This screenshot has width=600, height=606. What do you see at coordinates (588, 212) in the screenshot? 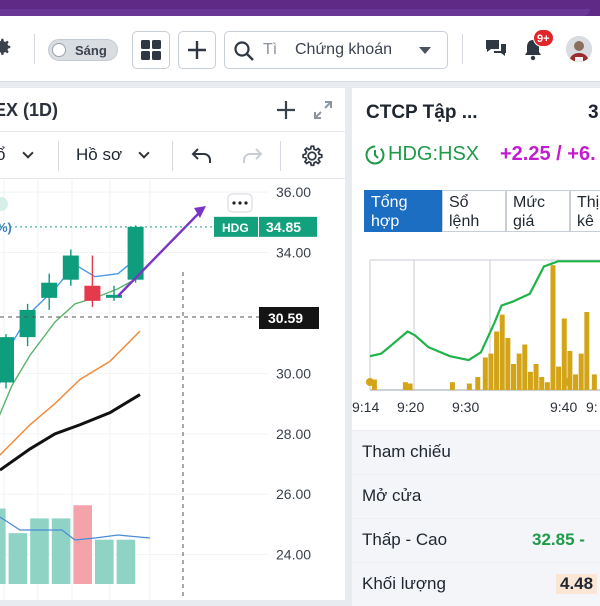
I see `tab-label: Thị kê` at bounding box center [588, 212].